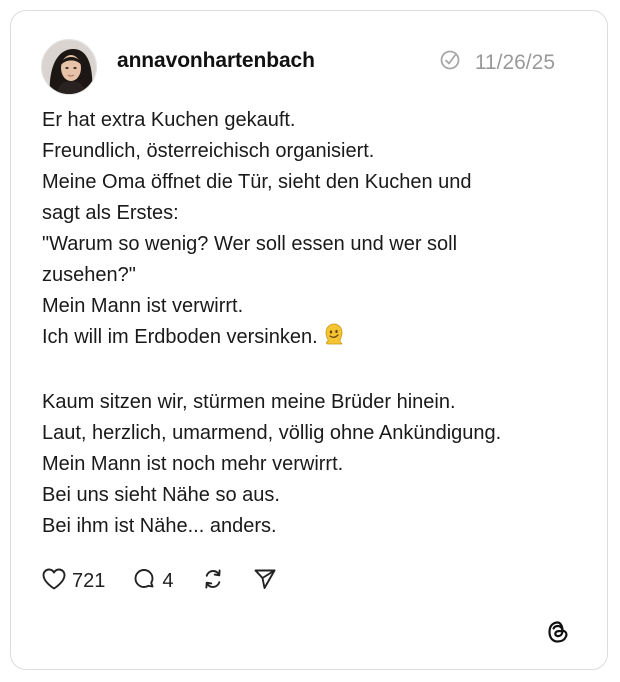 This screenshot has height=682, width=620. What do you see at coordinates (143, 306) in the screenshot?
I see `post-line: Mein Mann ist verwirrt.` at bounding box center [143, 306].